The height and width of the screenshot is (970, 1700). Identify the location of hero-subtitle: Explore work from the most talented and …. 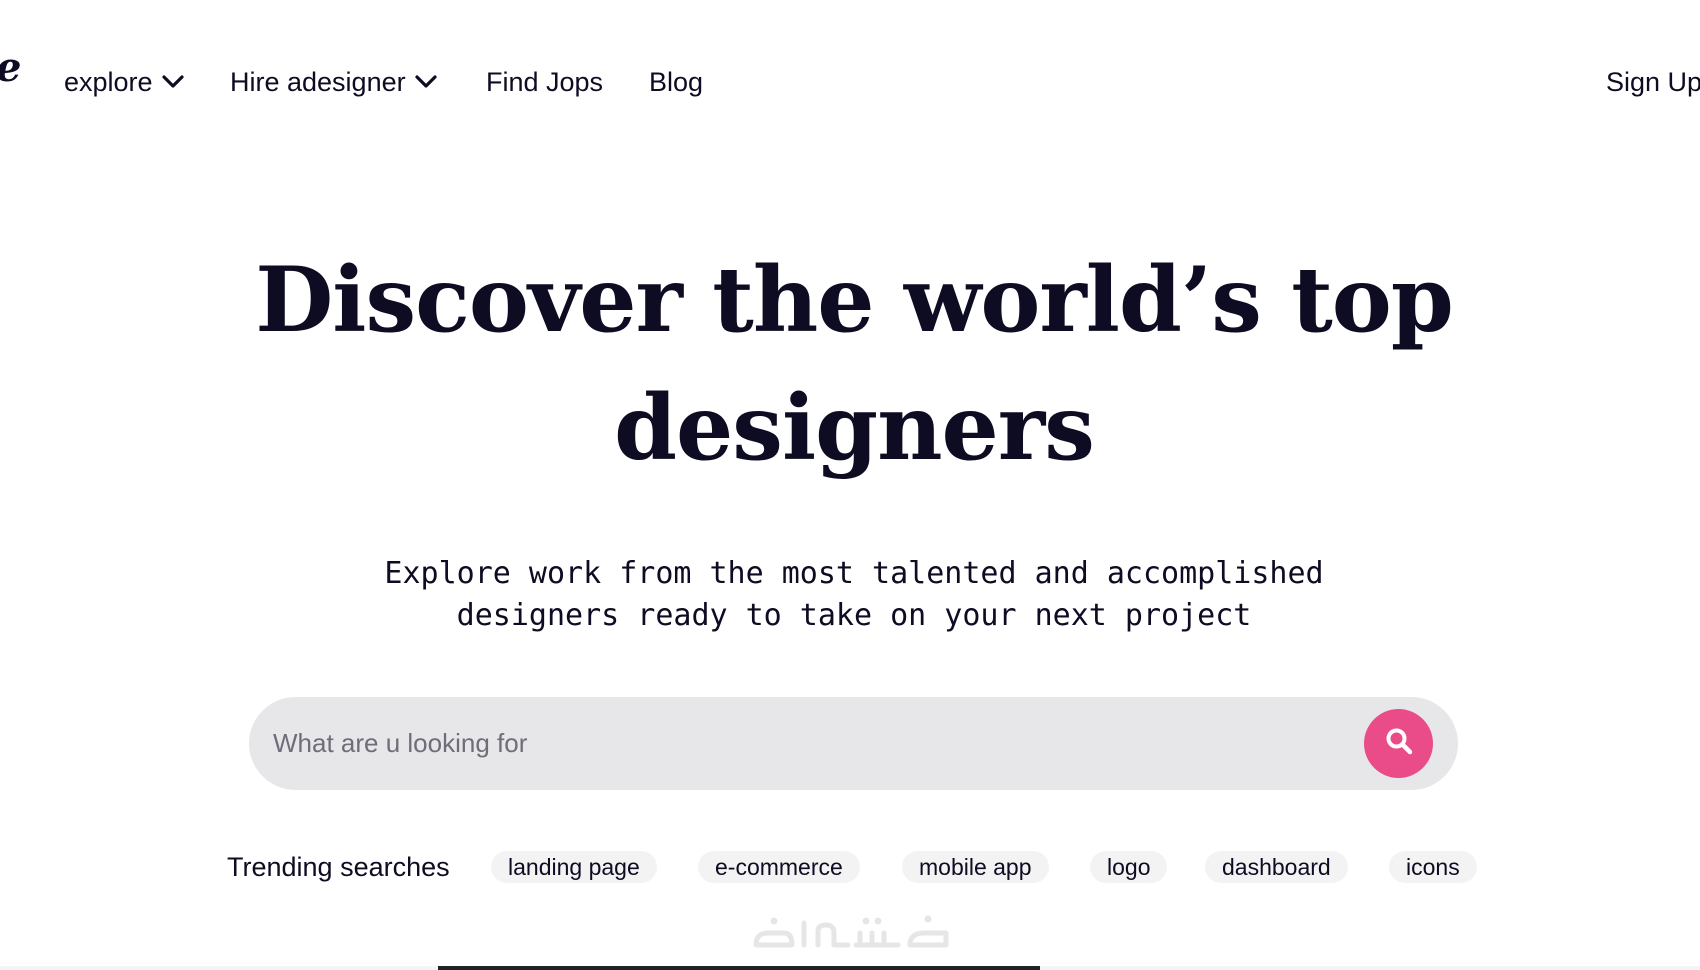
(850, 595).